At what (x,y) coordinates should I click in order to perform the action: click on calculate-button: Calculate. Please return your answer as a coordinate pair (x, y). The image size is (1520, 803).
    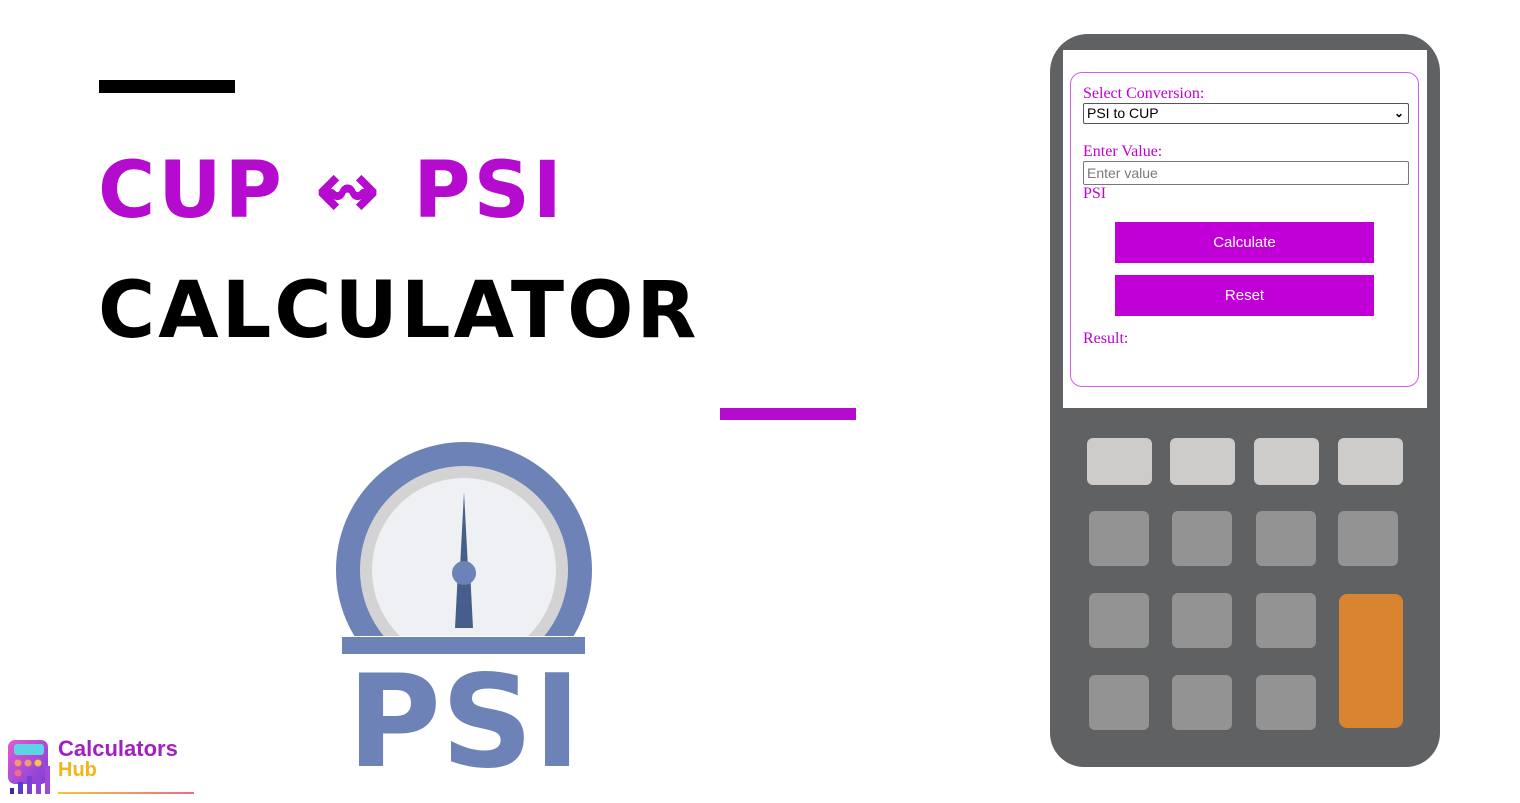
    Looking at the image, I should click on (1244, 242).